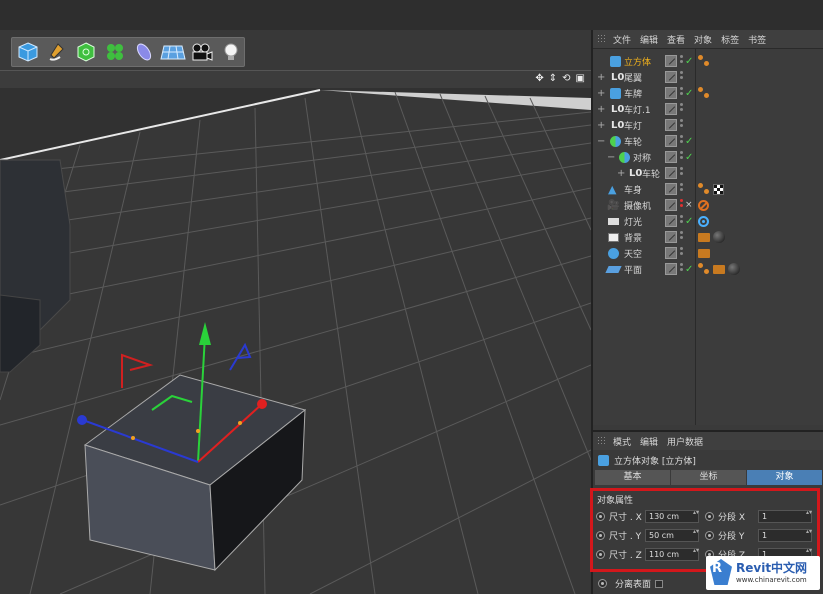 The width and height of the screenshot is (823, 594). What do you see at coordinates (115, 52) in the screenshot?
I see `cloner-tool-icon` at bounding box center [115, 52].